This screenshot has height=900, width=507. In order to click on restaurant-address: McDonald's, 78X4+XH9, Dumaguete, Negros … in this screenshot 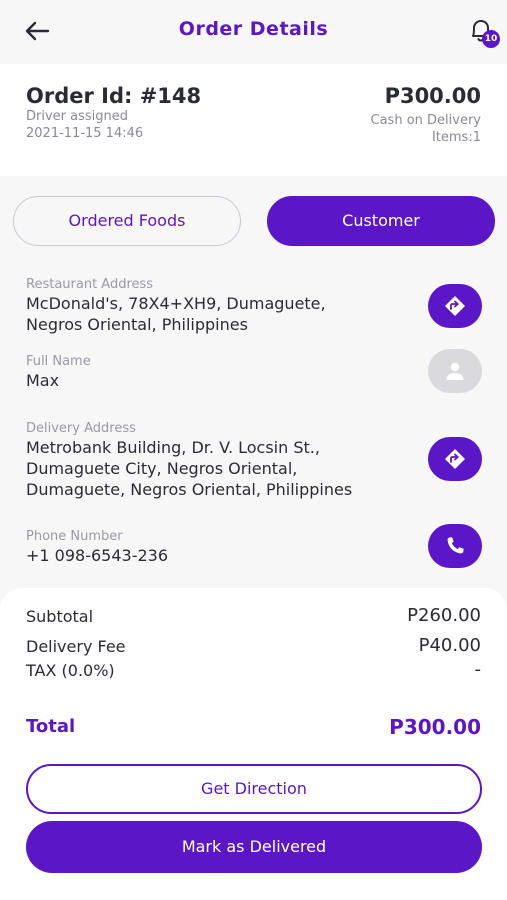, I will do `click(176, 314)`.